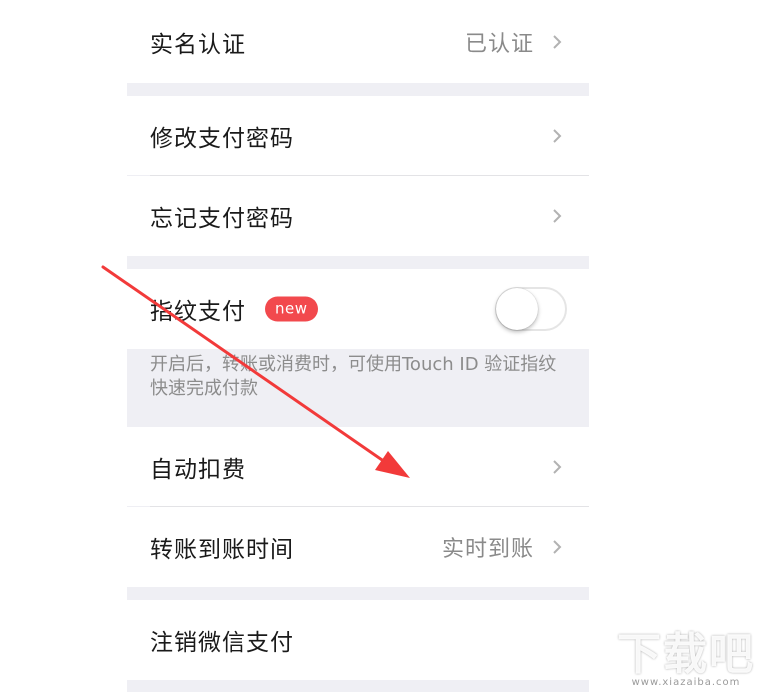 The height and width of the screenshot is (692, 761). I want to click on cancel-wechat-pay-label: 注销微信支付, so click(222, 643).